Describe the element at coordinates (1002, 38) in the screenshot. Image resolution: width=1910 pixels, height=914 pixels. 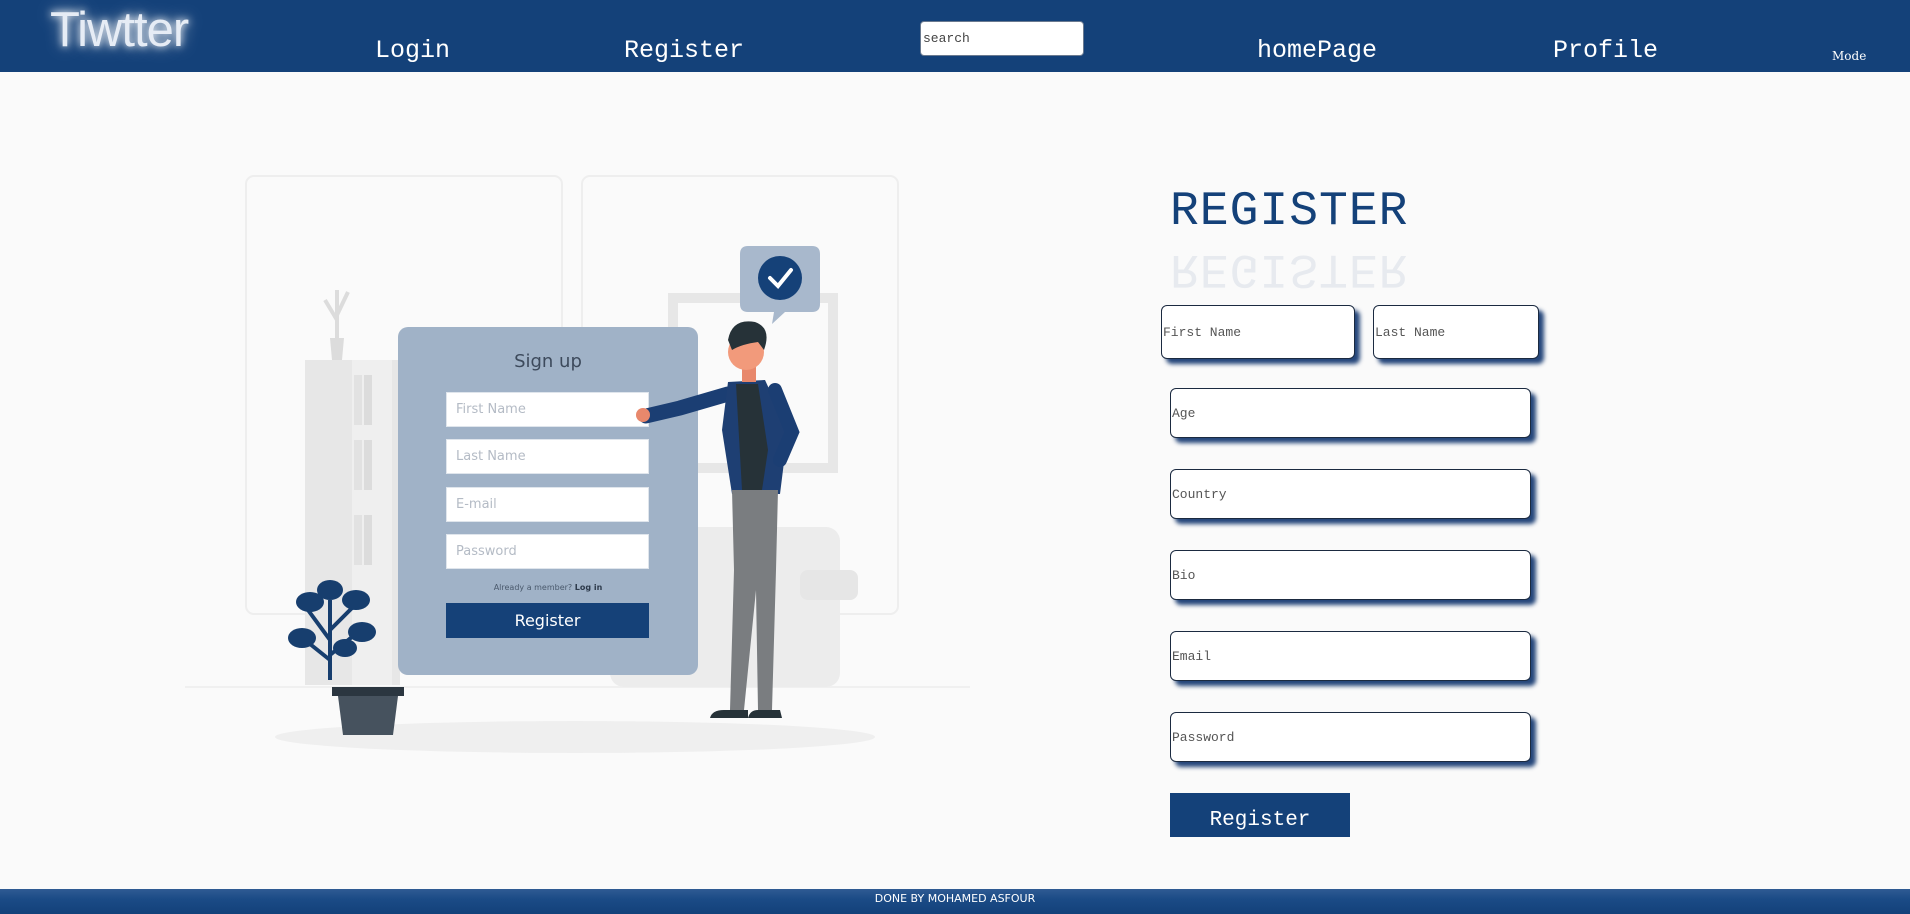
I see `search-input` at that location.